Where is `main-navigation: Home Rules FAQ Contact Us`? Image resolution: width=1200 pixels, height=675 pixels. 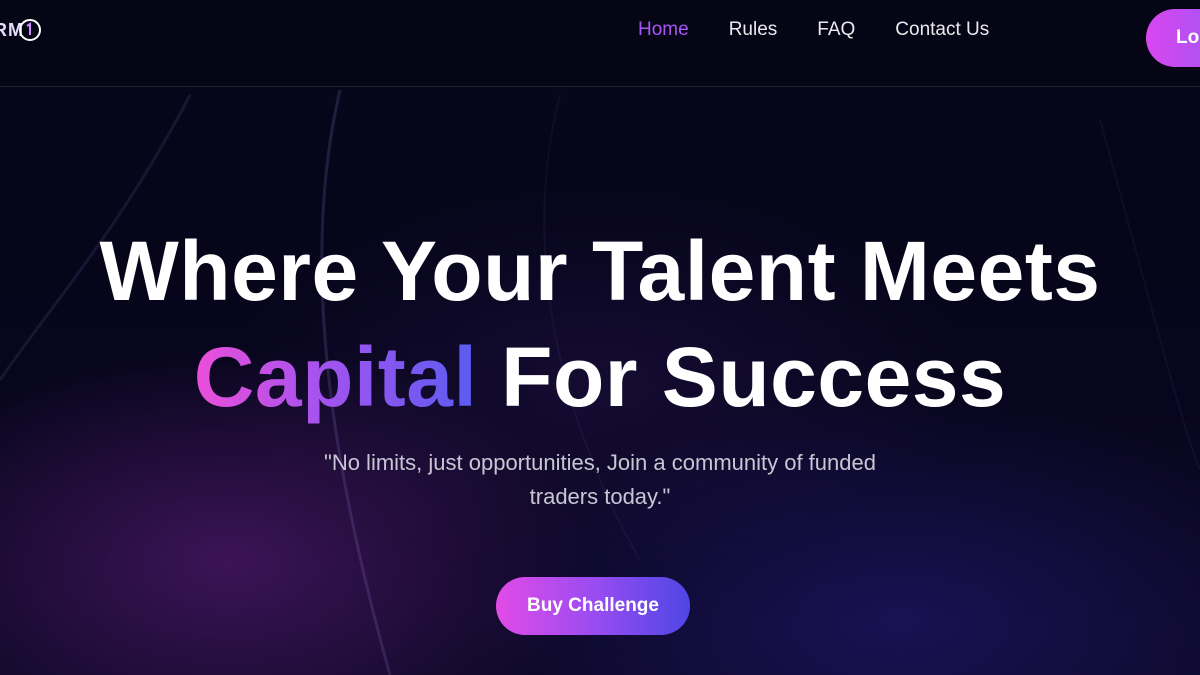 main-navigation: Home Rules FAQ Contact Us is located at coordinates (813, 30).